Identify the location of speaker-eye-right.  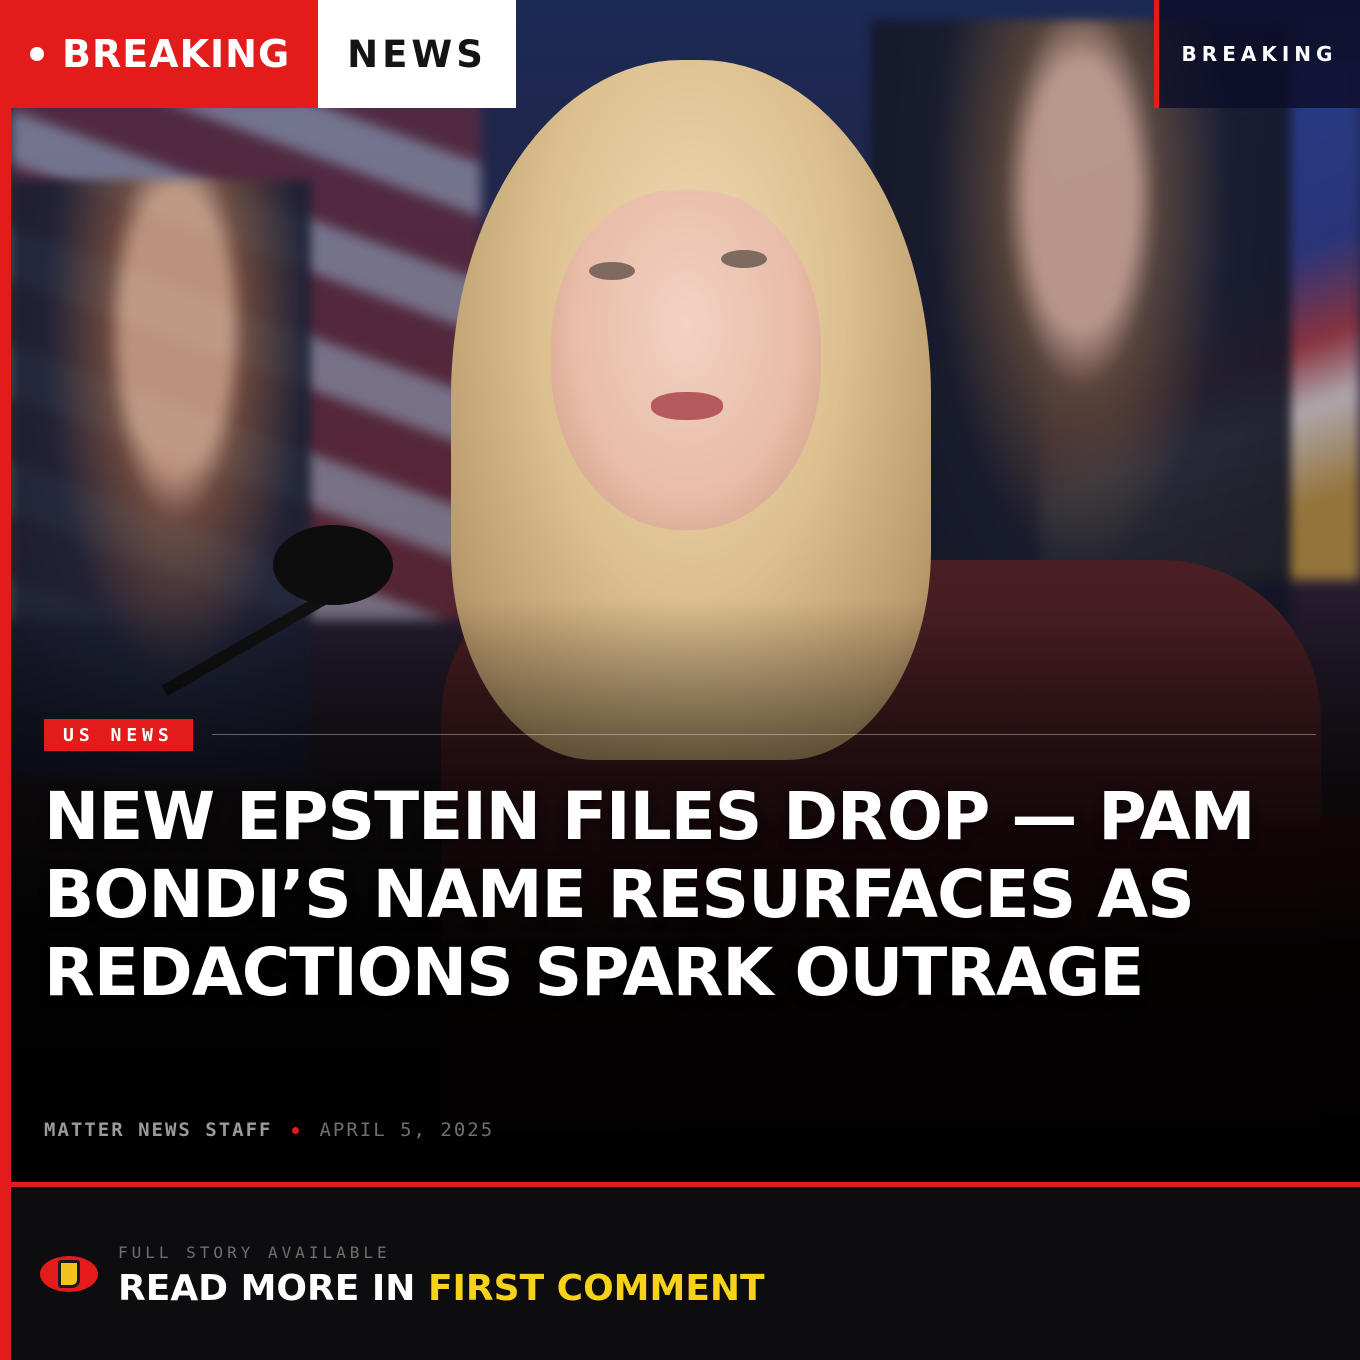
(744, 259).